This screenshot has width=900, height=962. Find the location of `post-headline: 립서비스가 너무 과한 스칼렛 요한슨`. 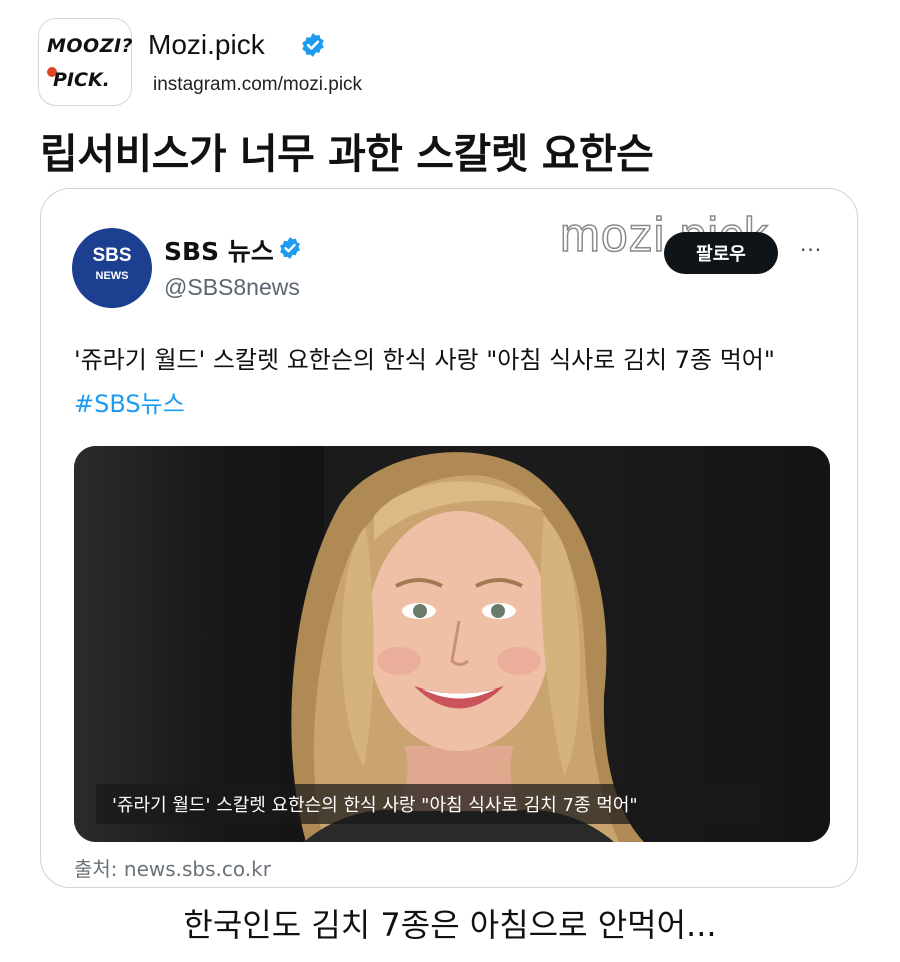

post-headline: 립서비스가 너무 과한 스칼렛 요한슨 is located at coordinates (347, 154).